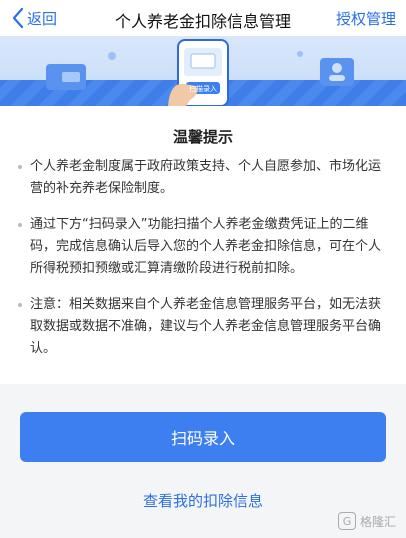  What do you see at coordinates (200, 72) in the screenshot?
I see `banner-graphic` at bounding box center [200, 72].